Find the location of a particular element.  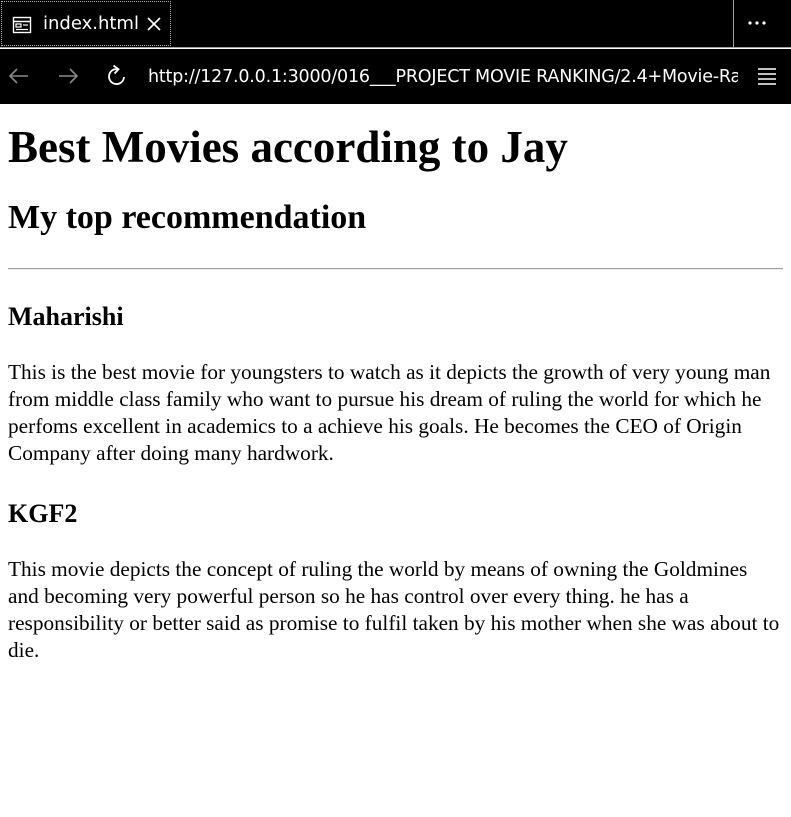

arrow-right-icon is located at coordinates (68, 76).